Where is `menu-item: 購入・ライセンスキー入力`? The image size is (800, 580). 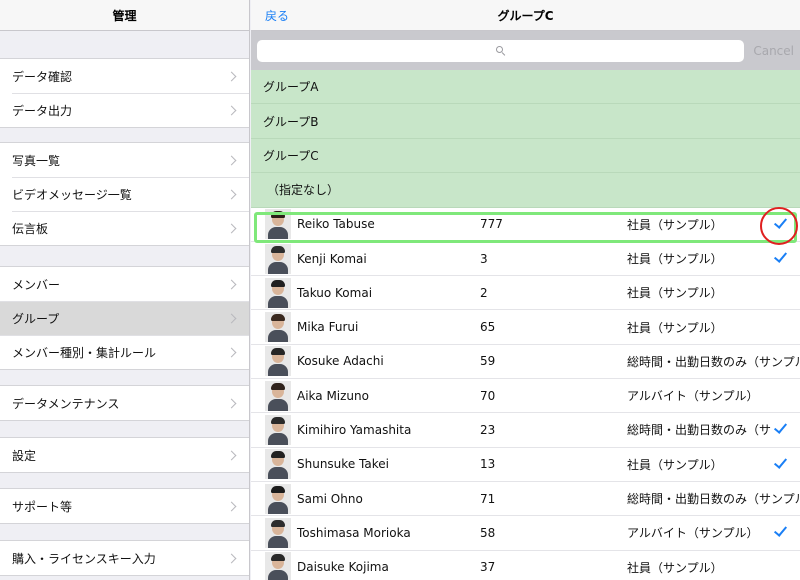 menu-item: 購入・ライセンスキー入力 is located at coordinates (124, 558).